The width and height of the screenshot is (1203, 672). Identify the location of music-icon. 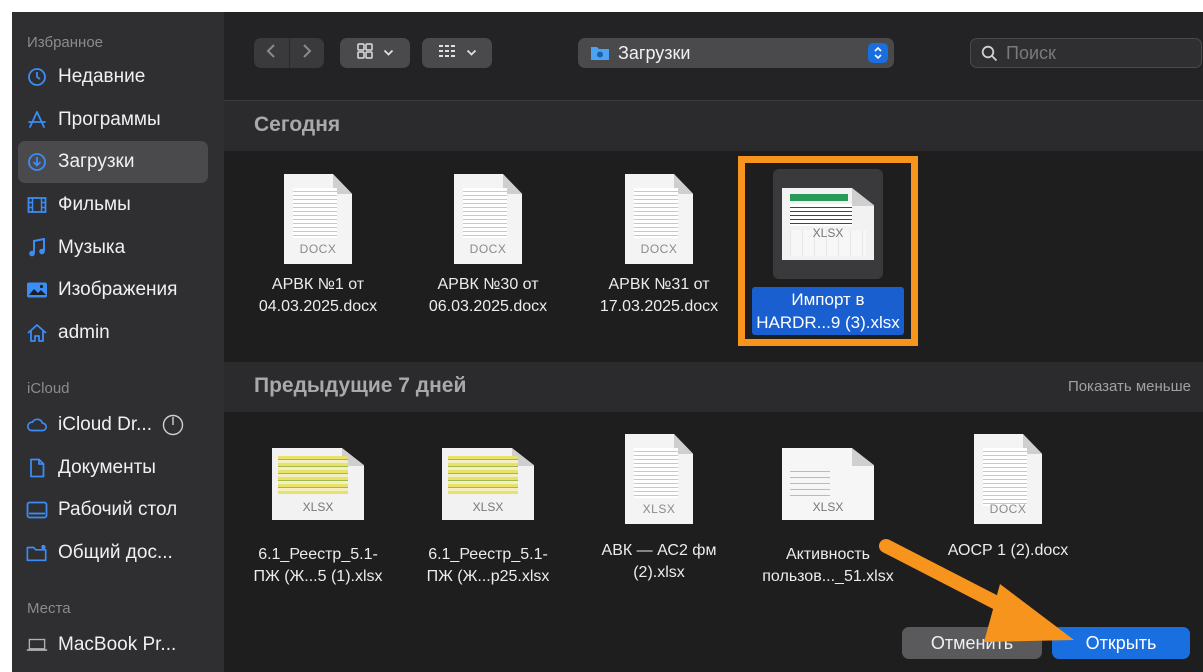
(37, 248).